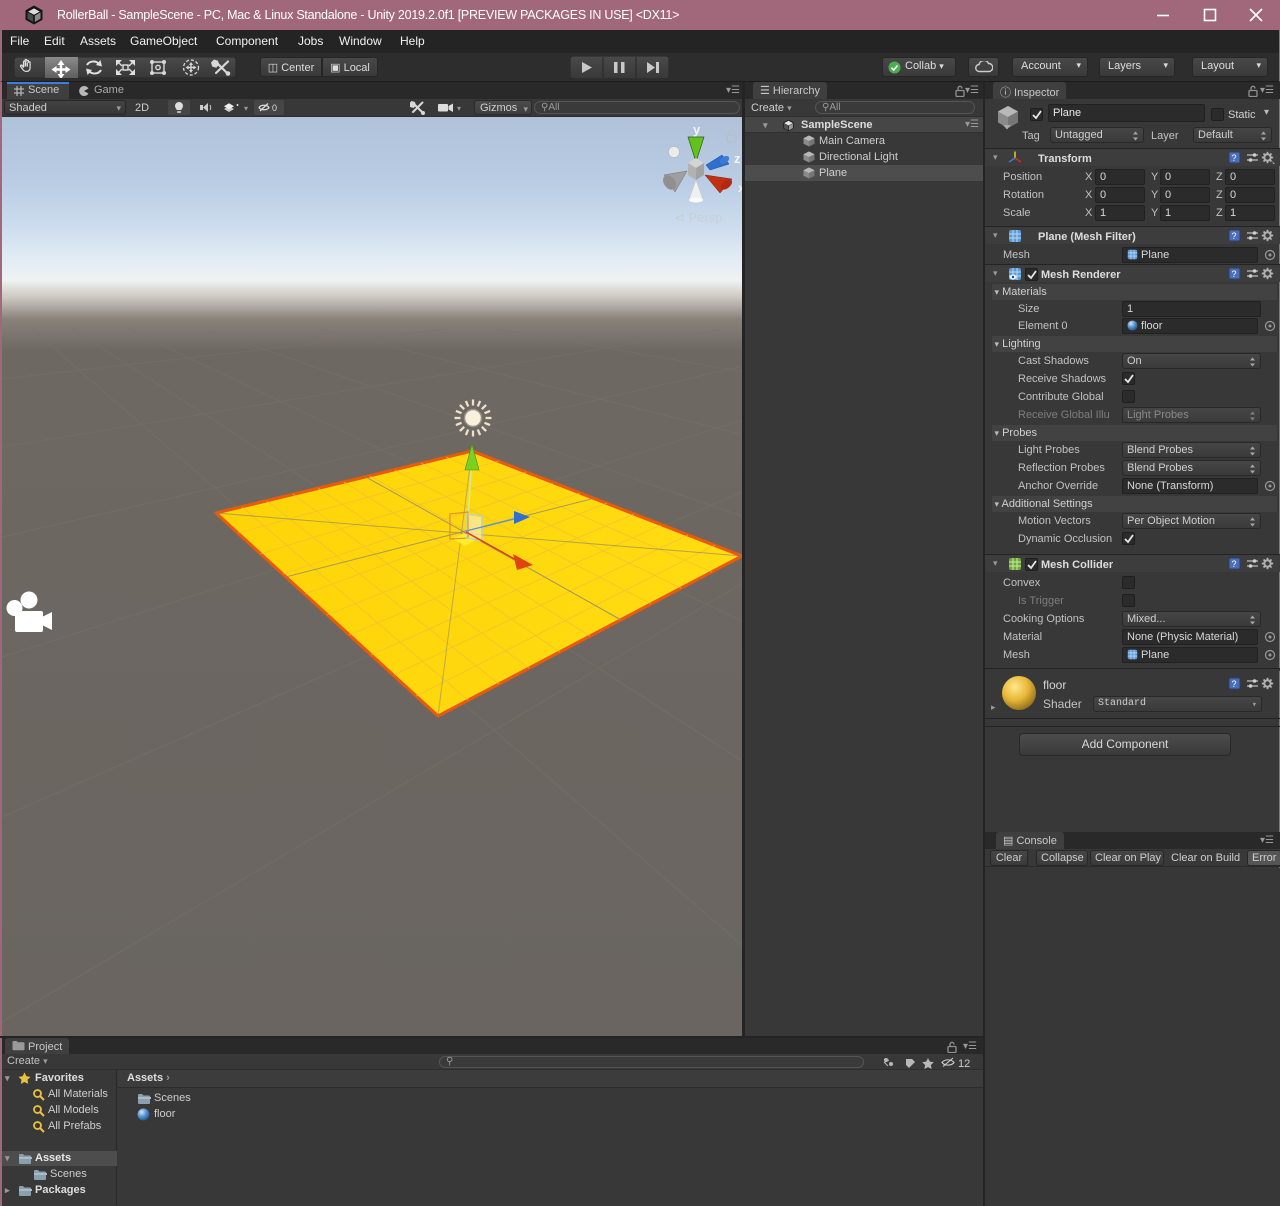 Image resolution: width=1280 pixels, height=1206 pixels. I want to click on svg-text: 12, so click(964, 1063).